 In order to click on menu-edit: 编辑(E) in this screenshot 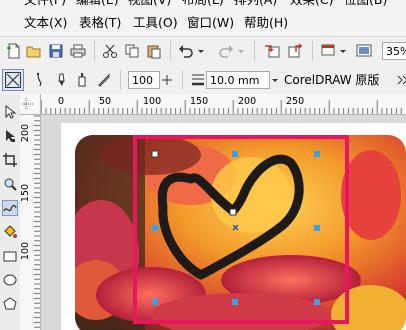, I will do `click(97, 4)`.